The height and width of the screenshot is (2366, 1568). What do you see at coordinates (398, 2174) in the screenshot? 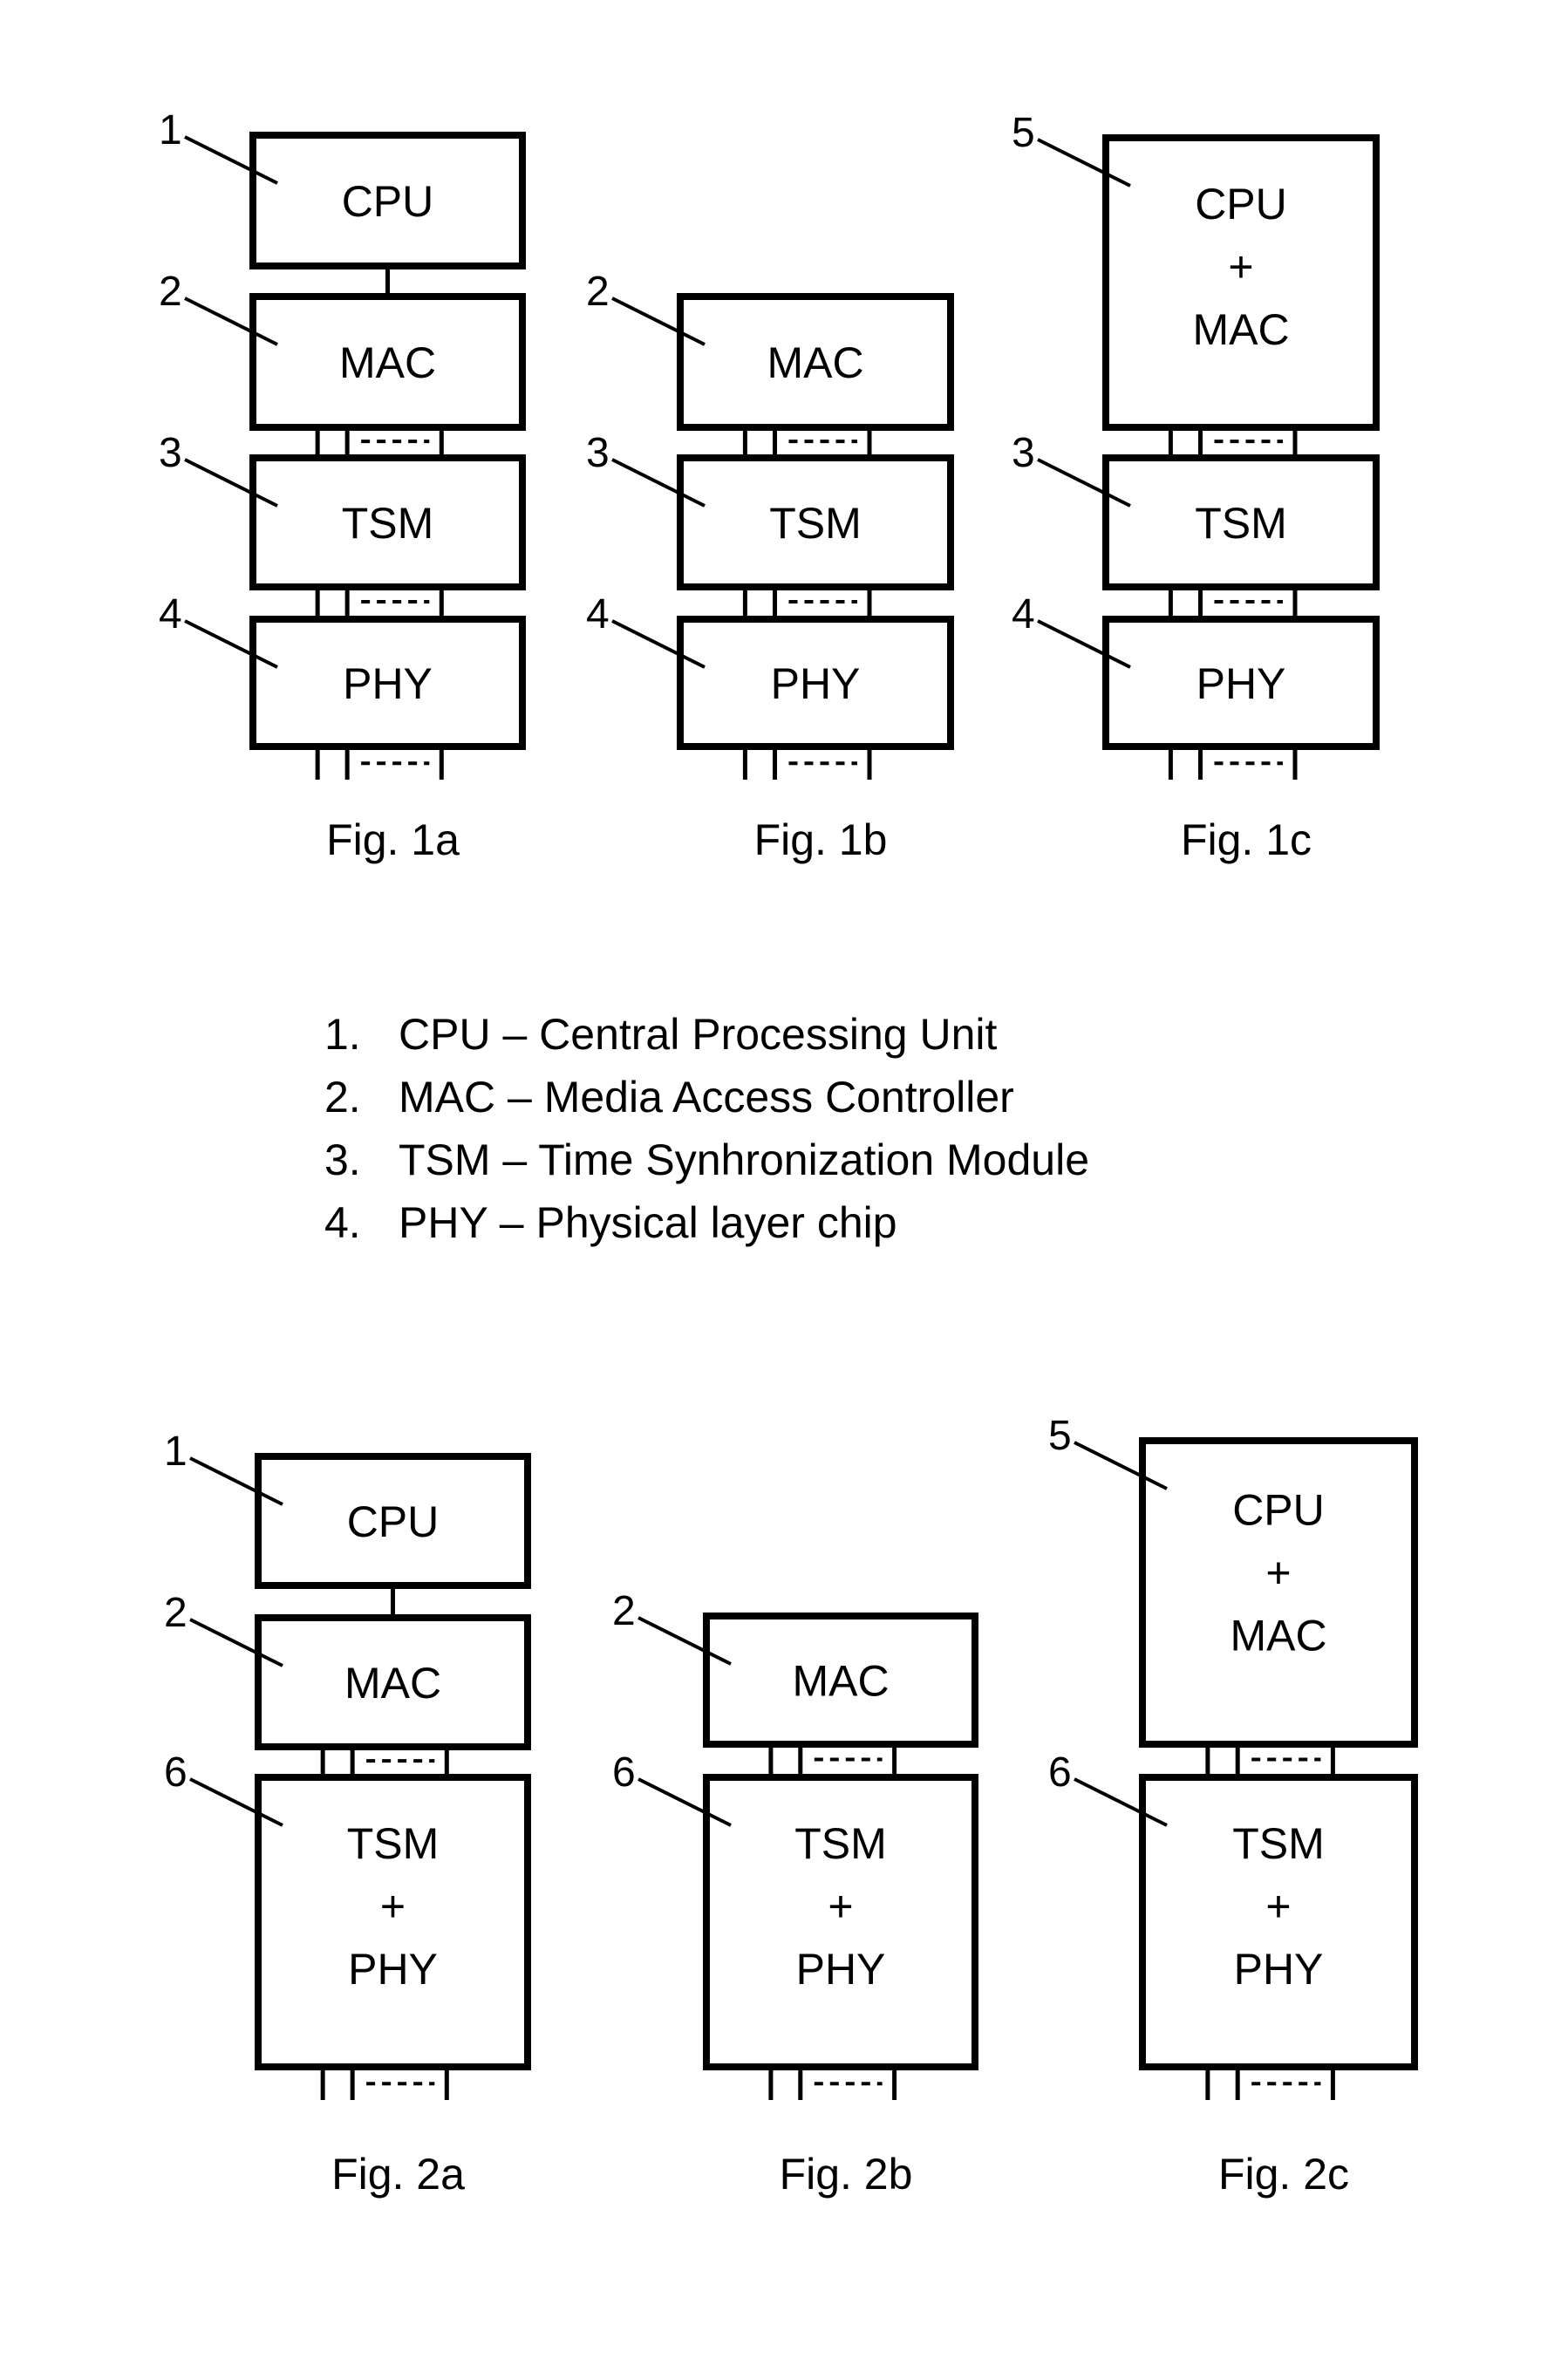
I see `figure-caption: Fig. 2a` at bounding box center [398, 2174].